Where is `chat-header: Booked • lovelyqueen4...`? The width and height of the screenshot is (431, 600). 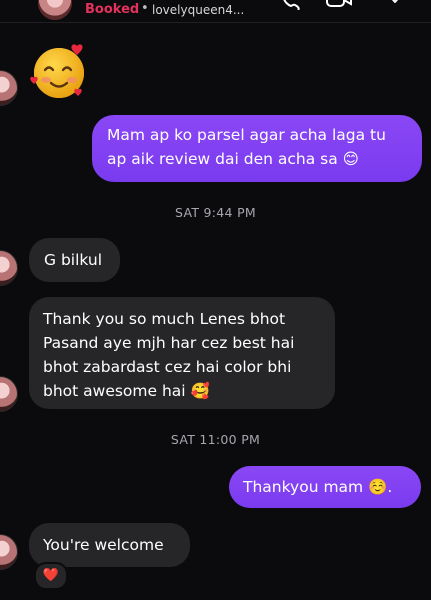 chat-header: Booked • lovelyqueen4... is located at coordinates (215, 11).